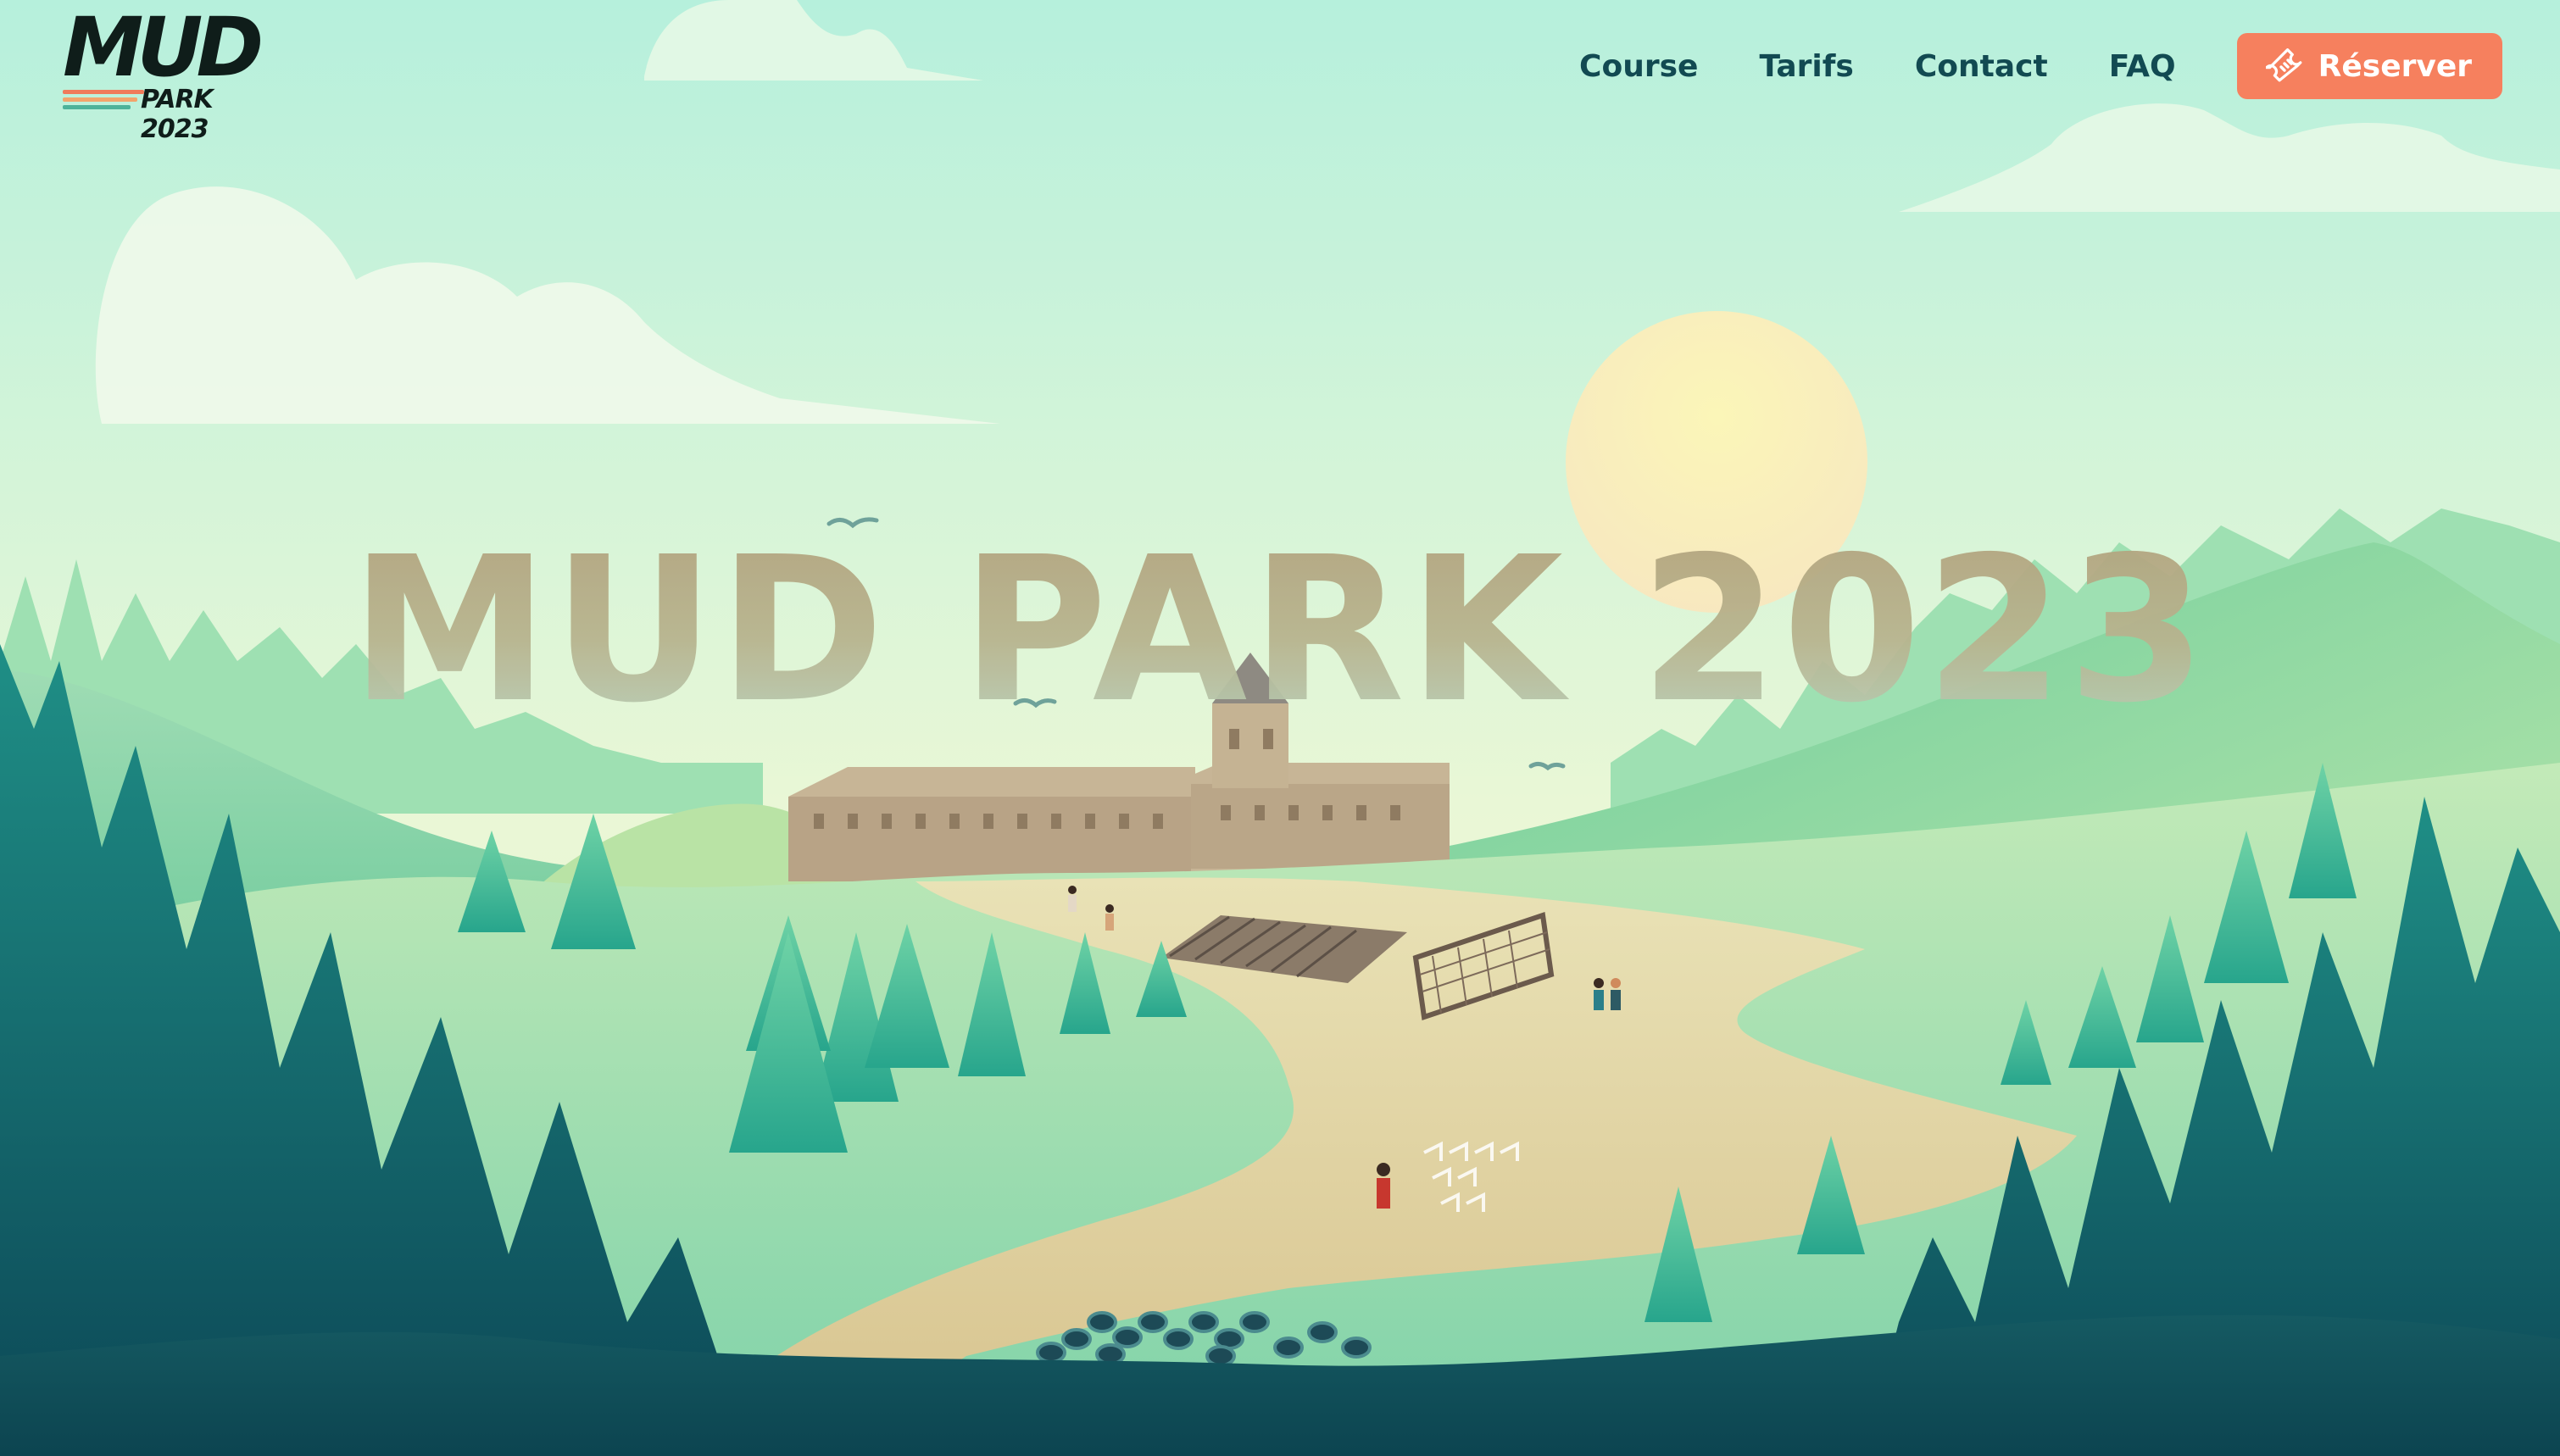 The height and width of the screenshot is (1456, 2560). Describe the element at coordinates (2285, 67) in the screenshot. I see `ticket-icon` at that location.